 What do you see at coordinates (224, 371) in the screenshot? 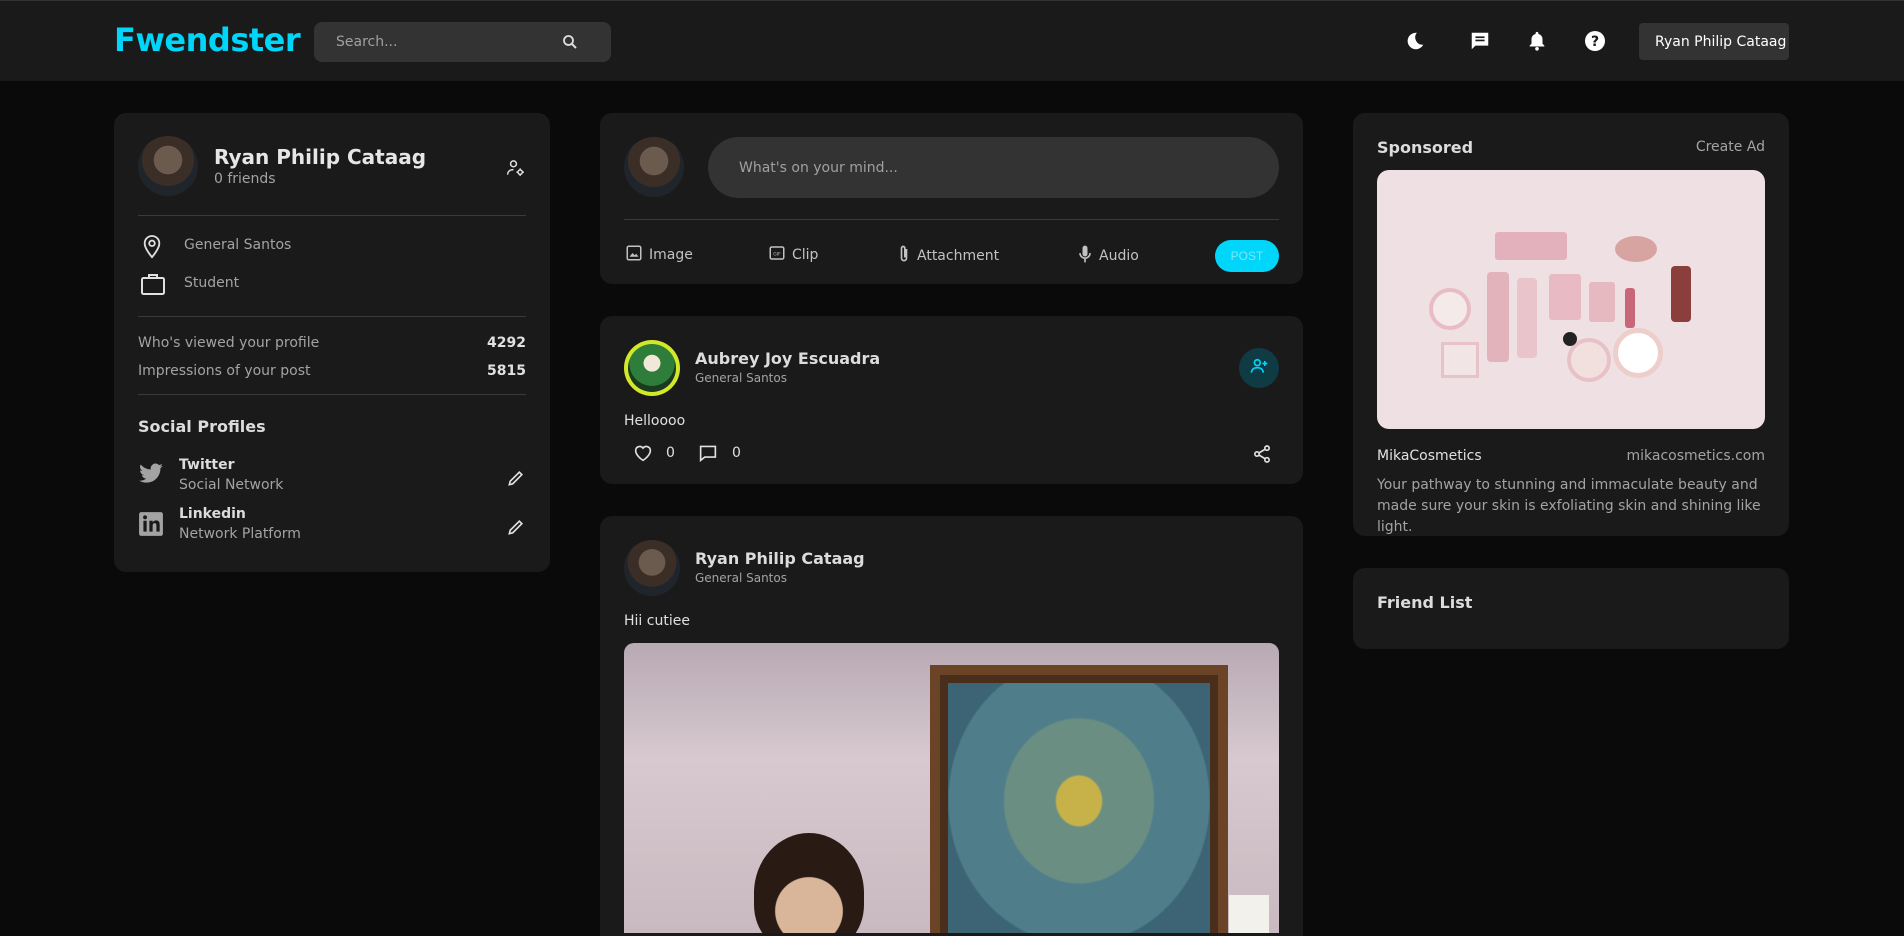
I see `stat-label: Impressions of your post` at bounding box center [224, 371].